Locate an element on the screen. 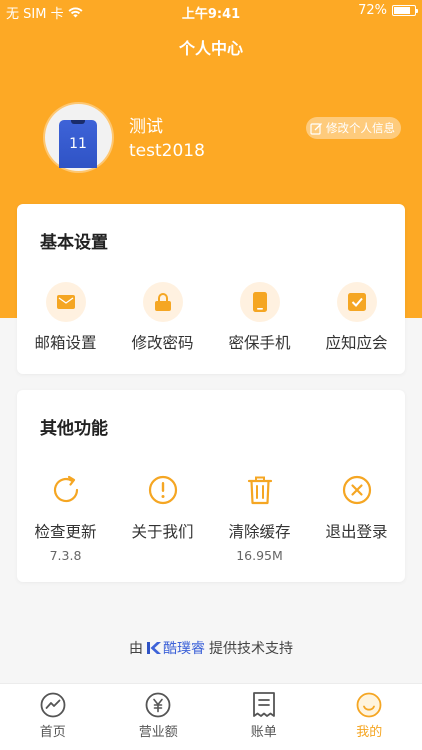 The image size is (422, 750). phone-icon is located at coordinates (259, 302).